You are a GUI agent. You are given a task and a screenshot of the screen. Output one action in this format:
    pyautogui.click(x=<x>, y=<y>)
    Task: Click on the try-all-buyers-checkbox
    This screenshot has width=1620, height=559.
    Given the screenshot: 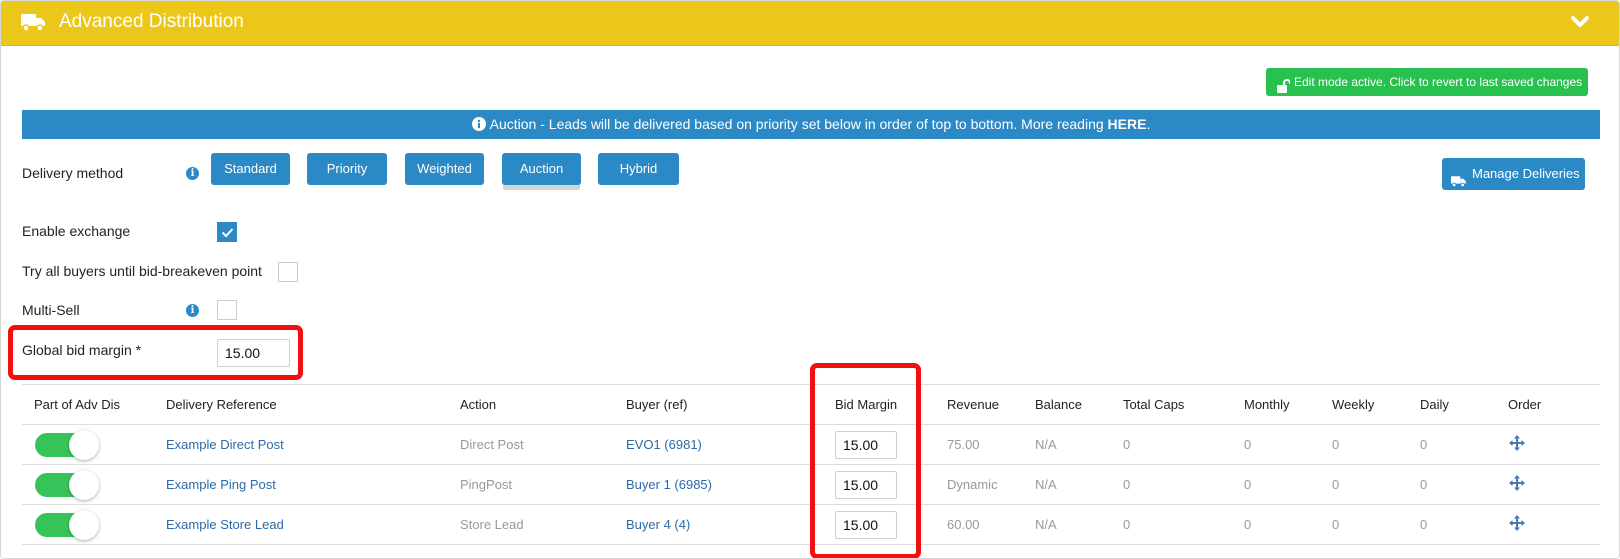 What is the action you would take?
    pyautogui.click(x=288, y=272)
    